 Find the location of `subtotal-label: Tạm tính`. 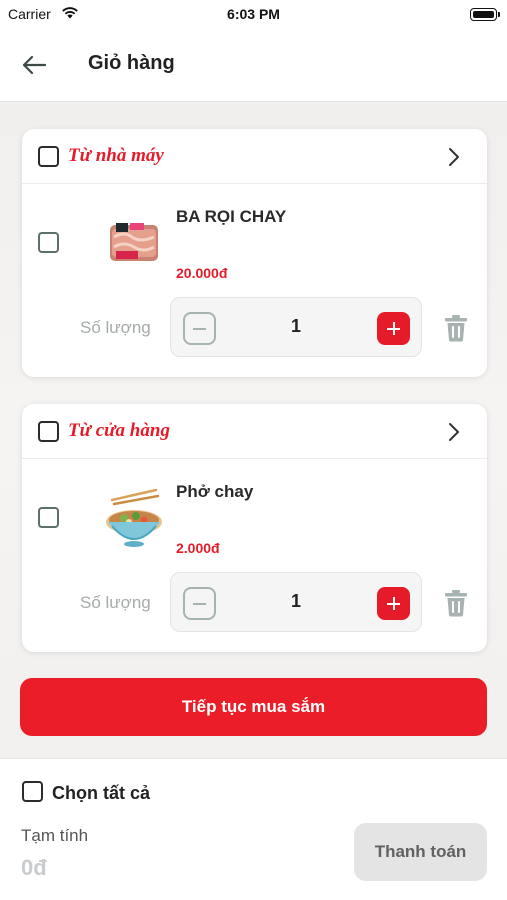

subtotal-label: Tạm tính is located at coordinates (55, 835).